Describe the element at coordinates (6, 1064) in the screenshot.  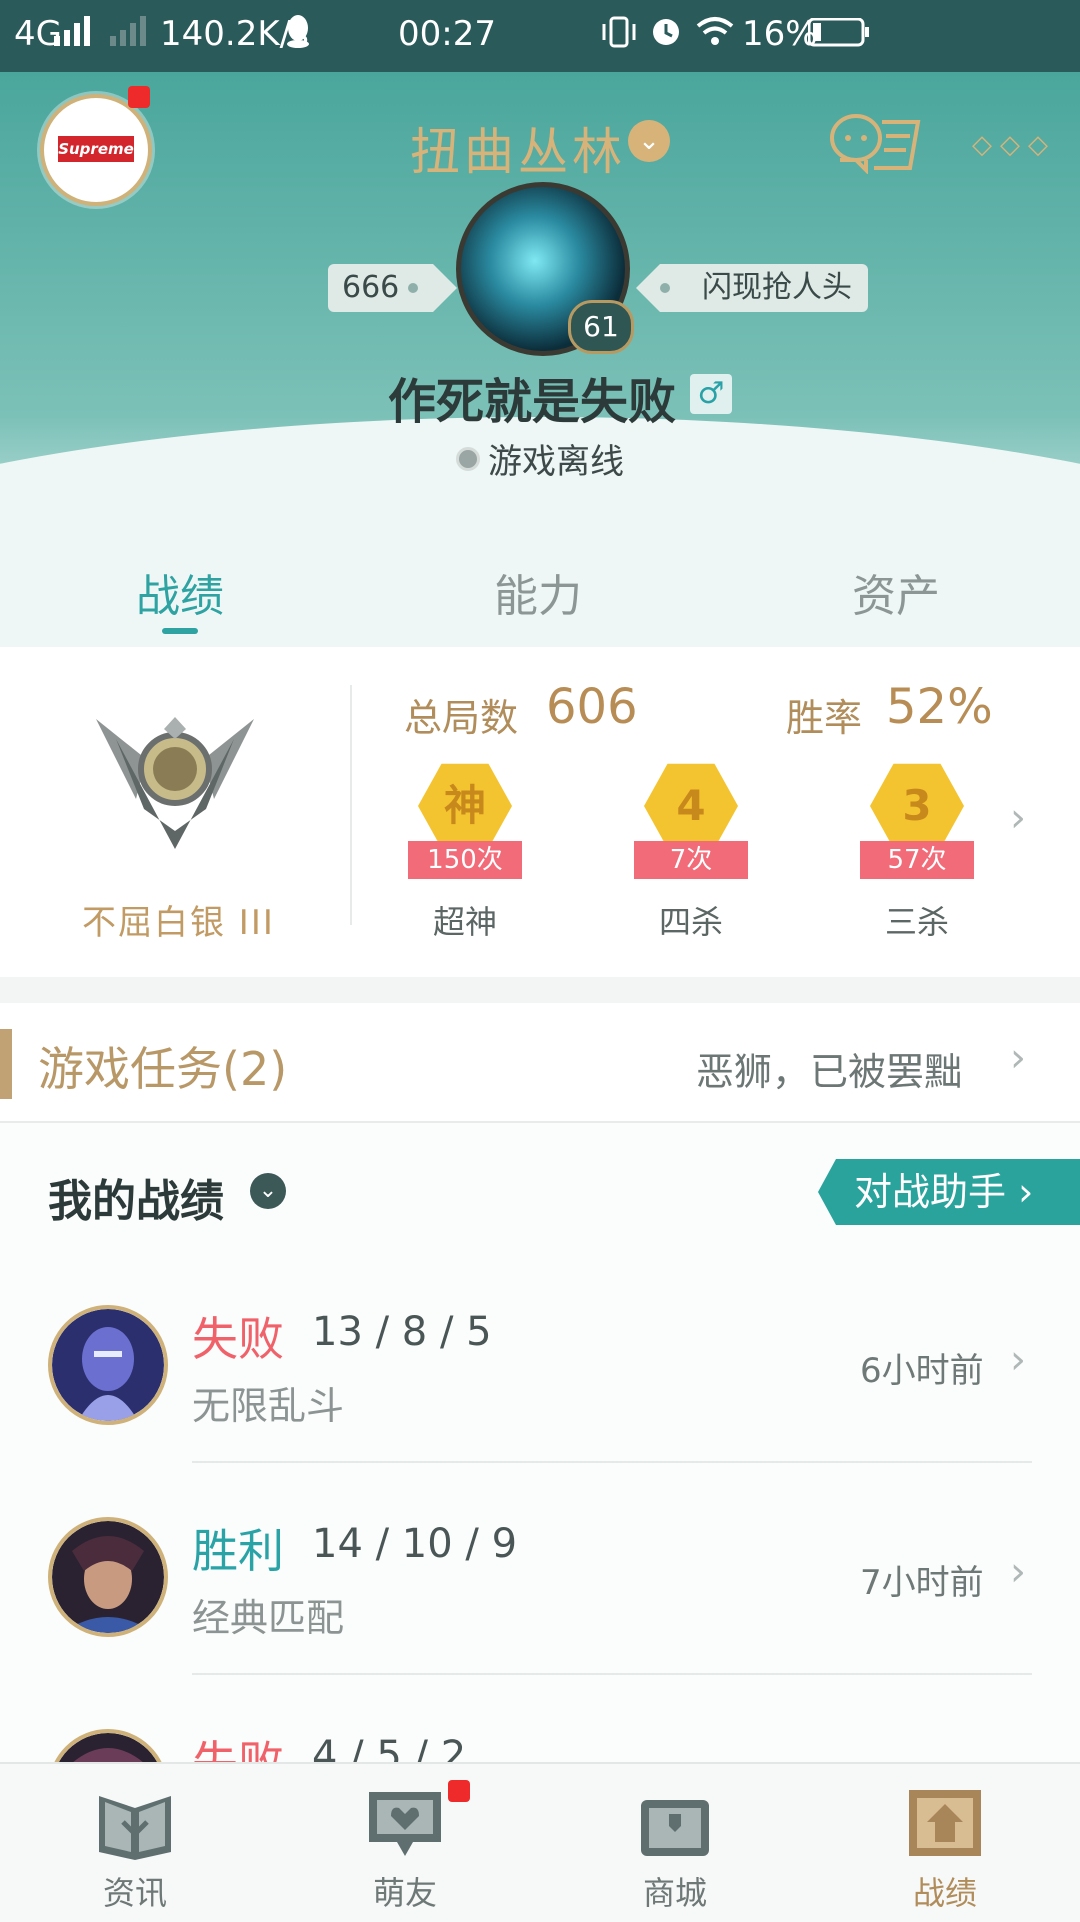
I see `task-accent-bar` at that location.